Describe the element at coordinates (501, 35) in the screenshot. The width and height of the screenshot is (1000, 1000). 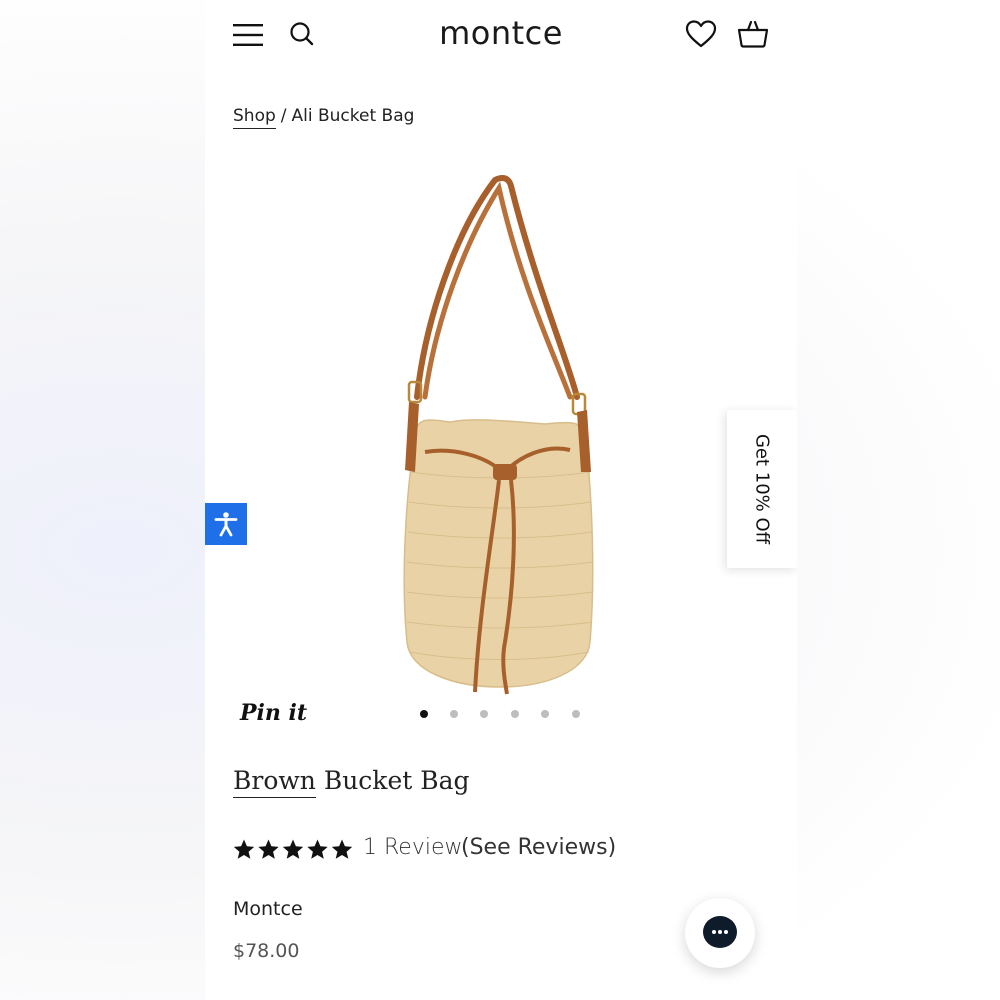
I see `site-header: montce` at that location.